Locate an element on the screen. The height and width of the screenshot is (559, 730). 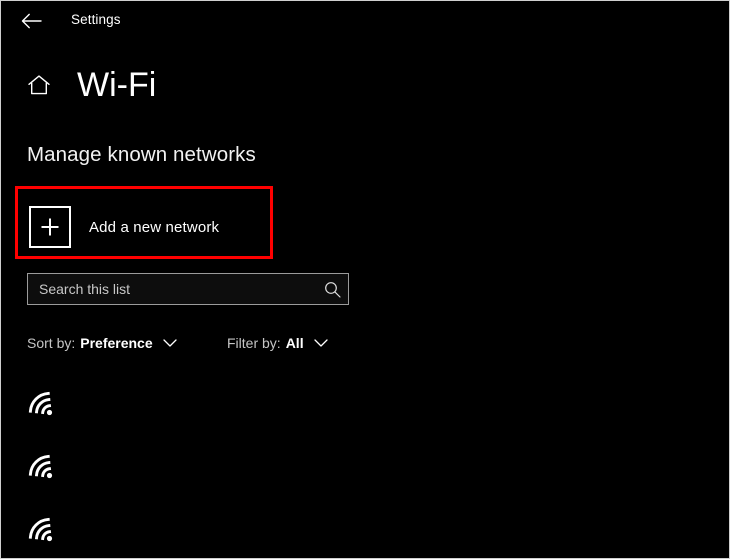
filter-by-label: Filter by: is located at coordinates (254, 343).